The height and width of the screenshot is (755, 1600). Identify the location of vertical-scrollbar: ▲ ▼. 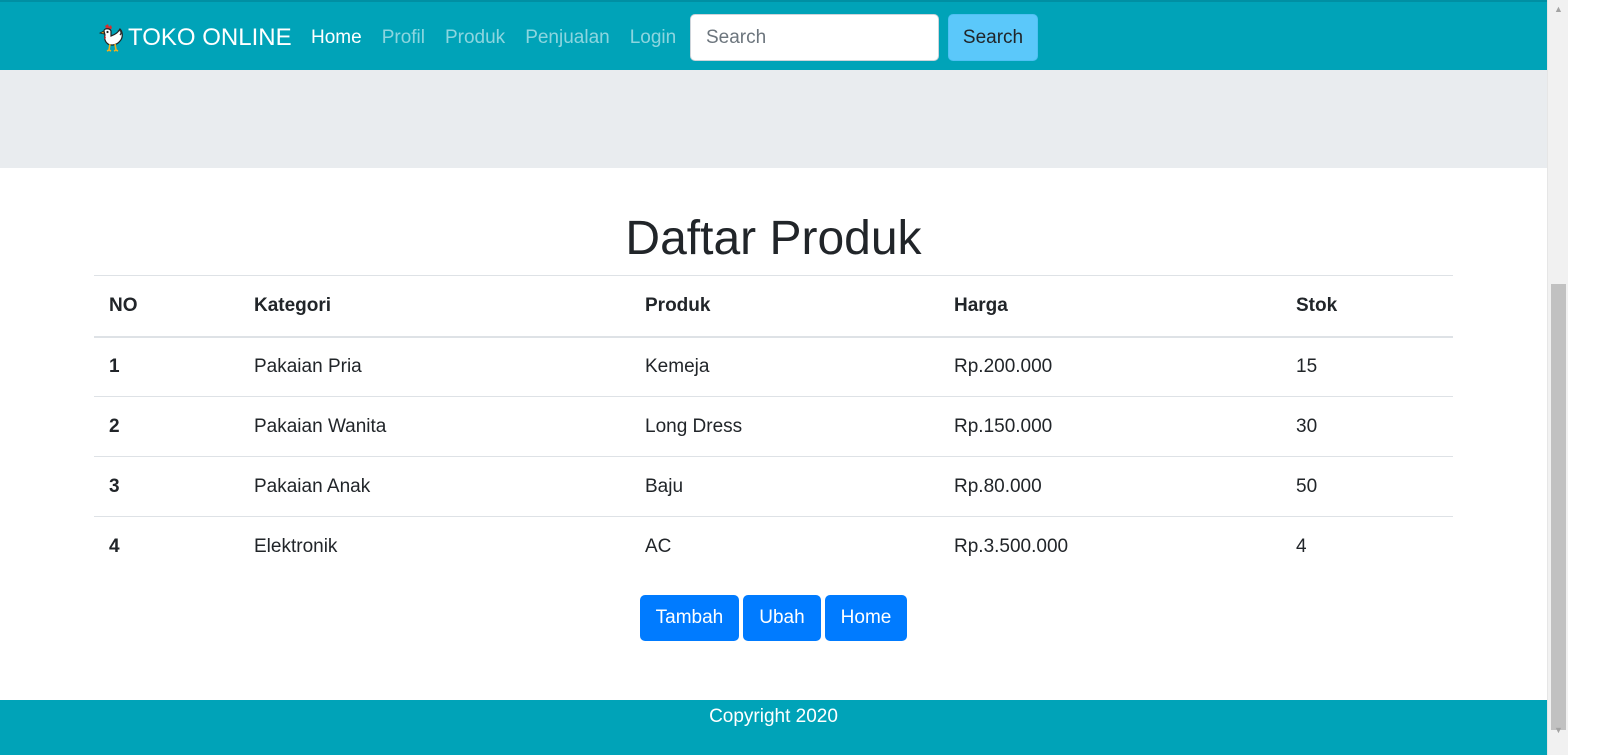
(1557, 377).